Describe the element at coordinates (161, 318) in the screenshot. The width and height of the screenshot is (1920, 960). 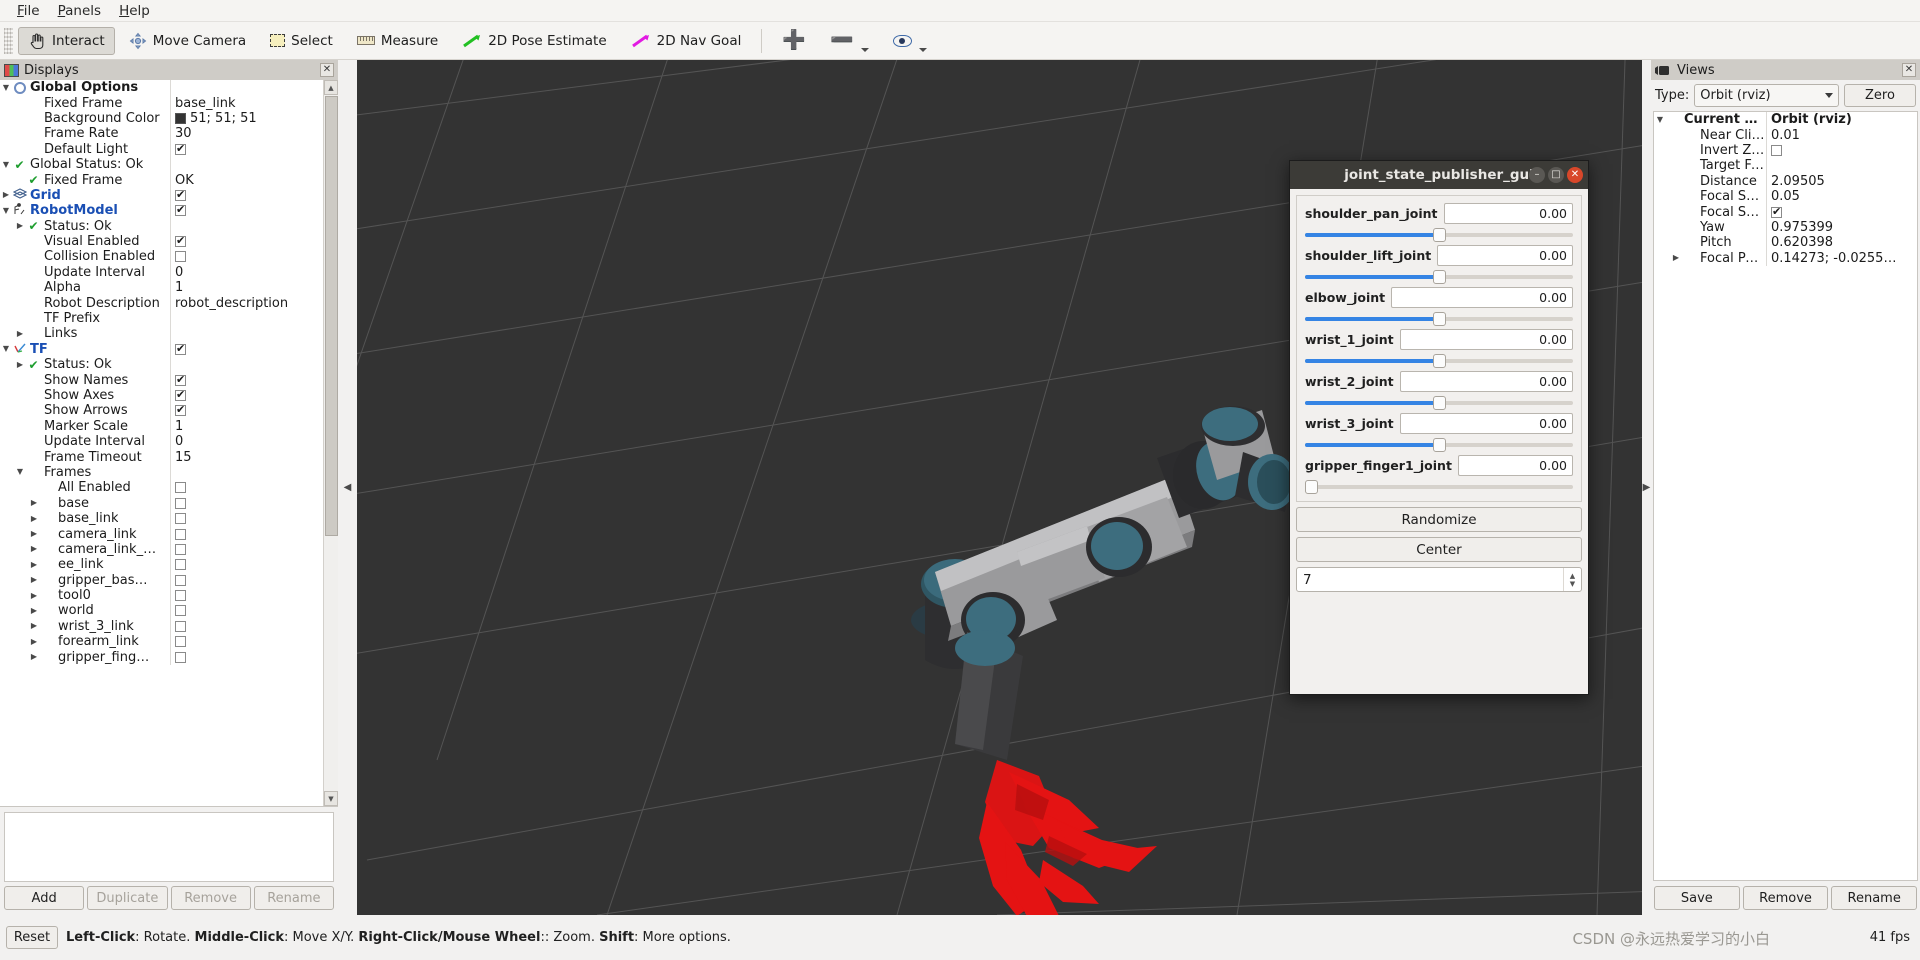
I see `tree-row: TF Prefix` at that location.